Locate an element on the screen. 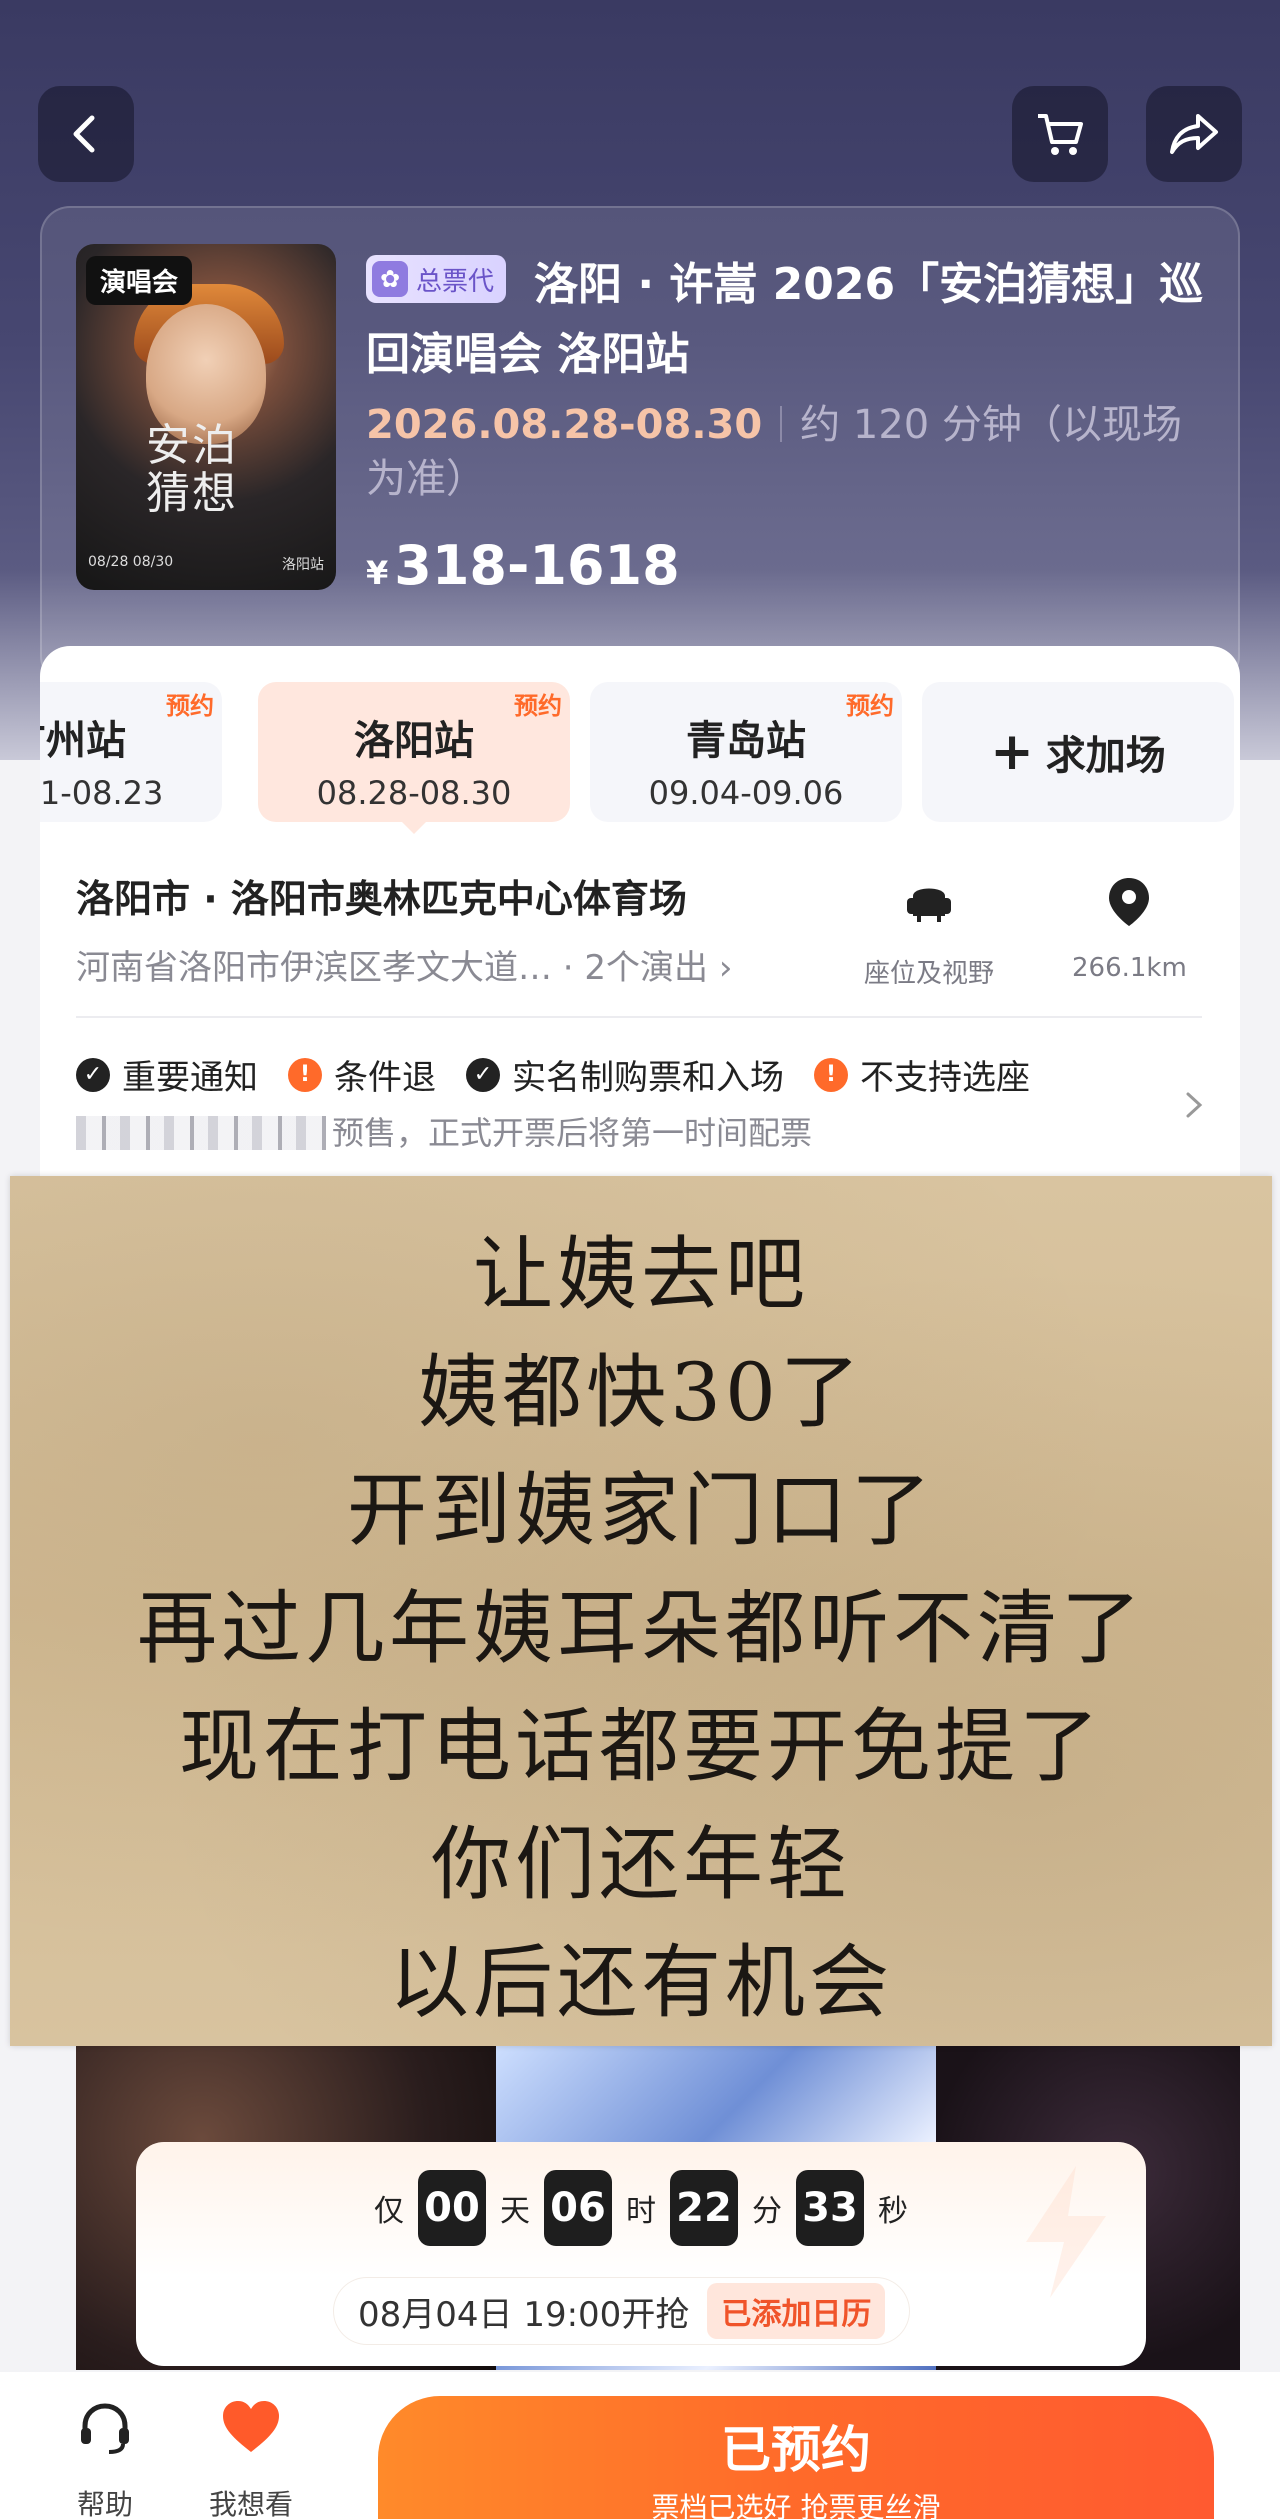 This screenshot has width=1280, height=2519. event-date: 2026.08.28-08.30 is located at coordinates (564, 425).